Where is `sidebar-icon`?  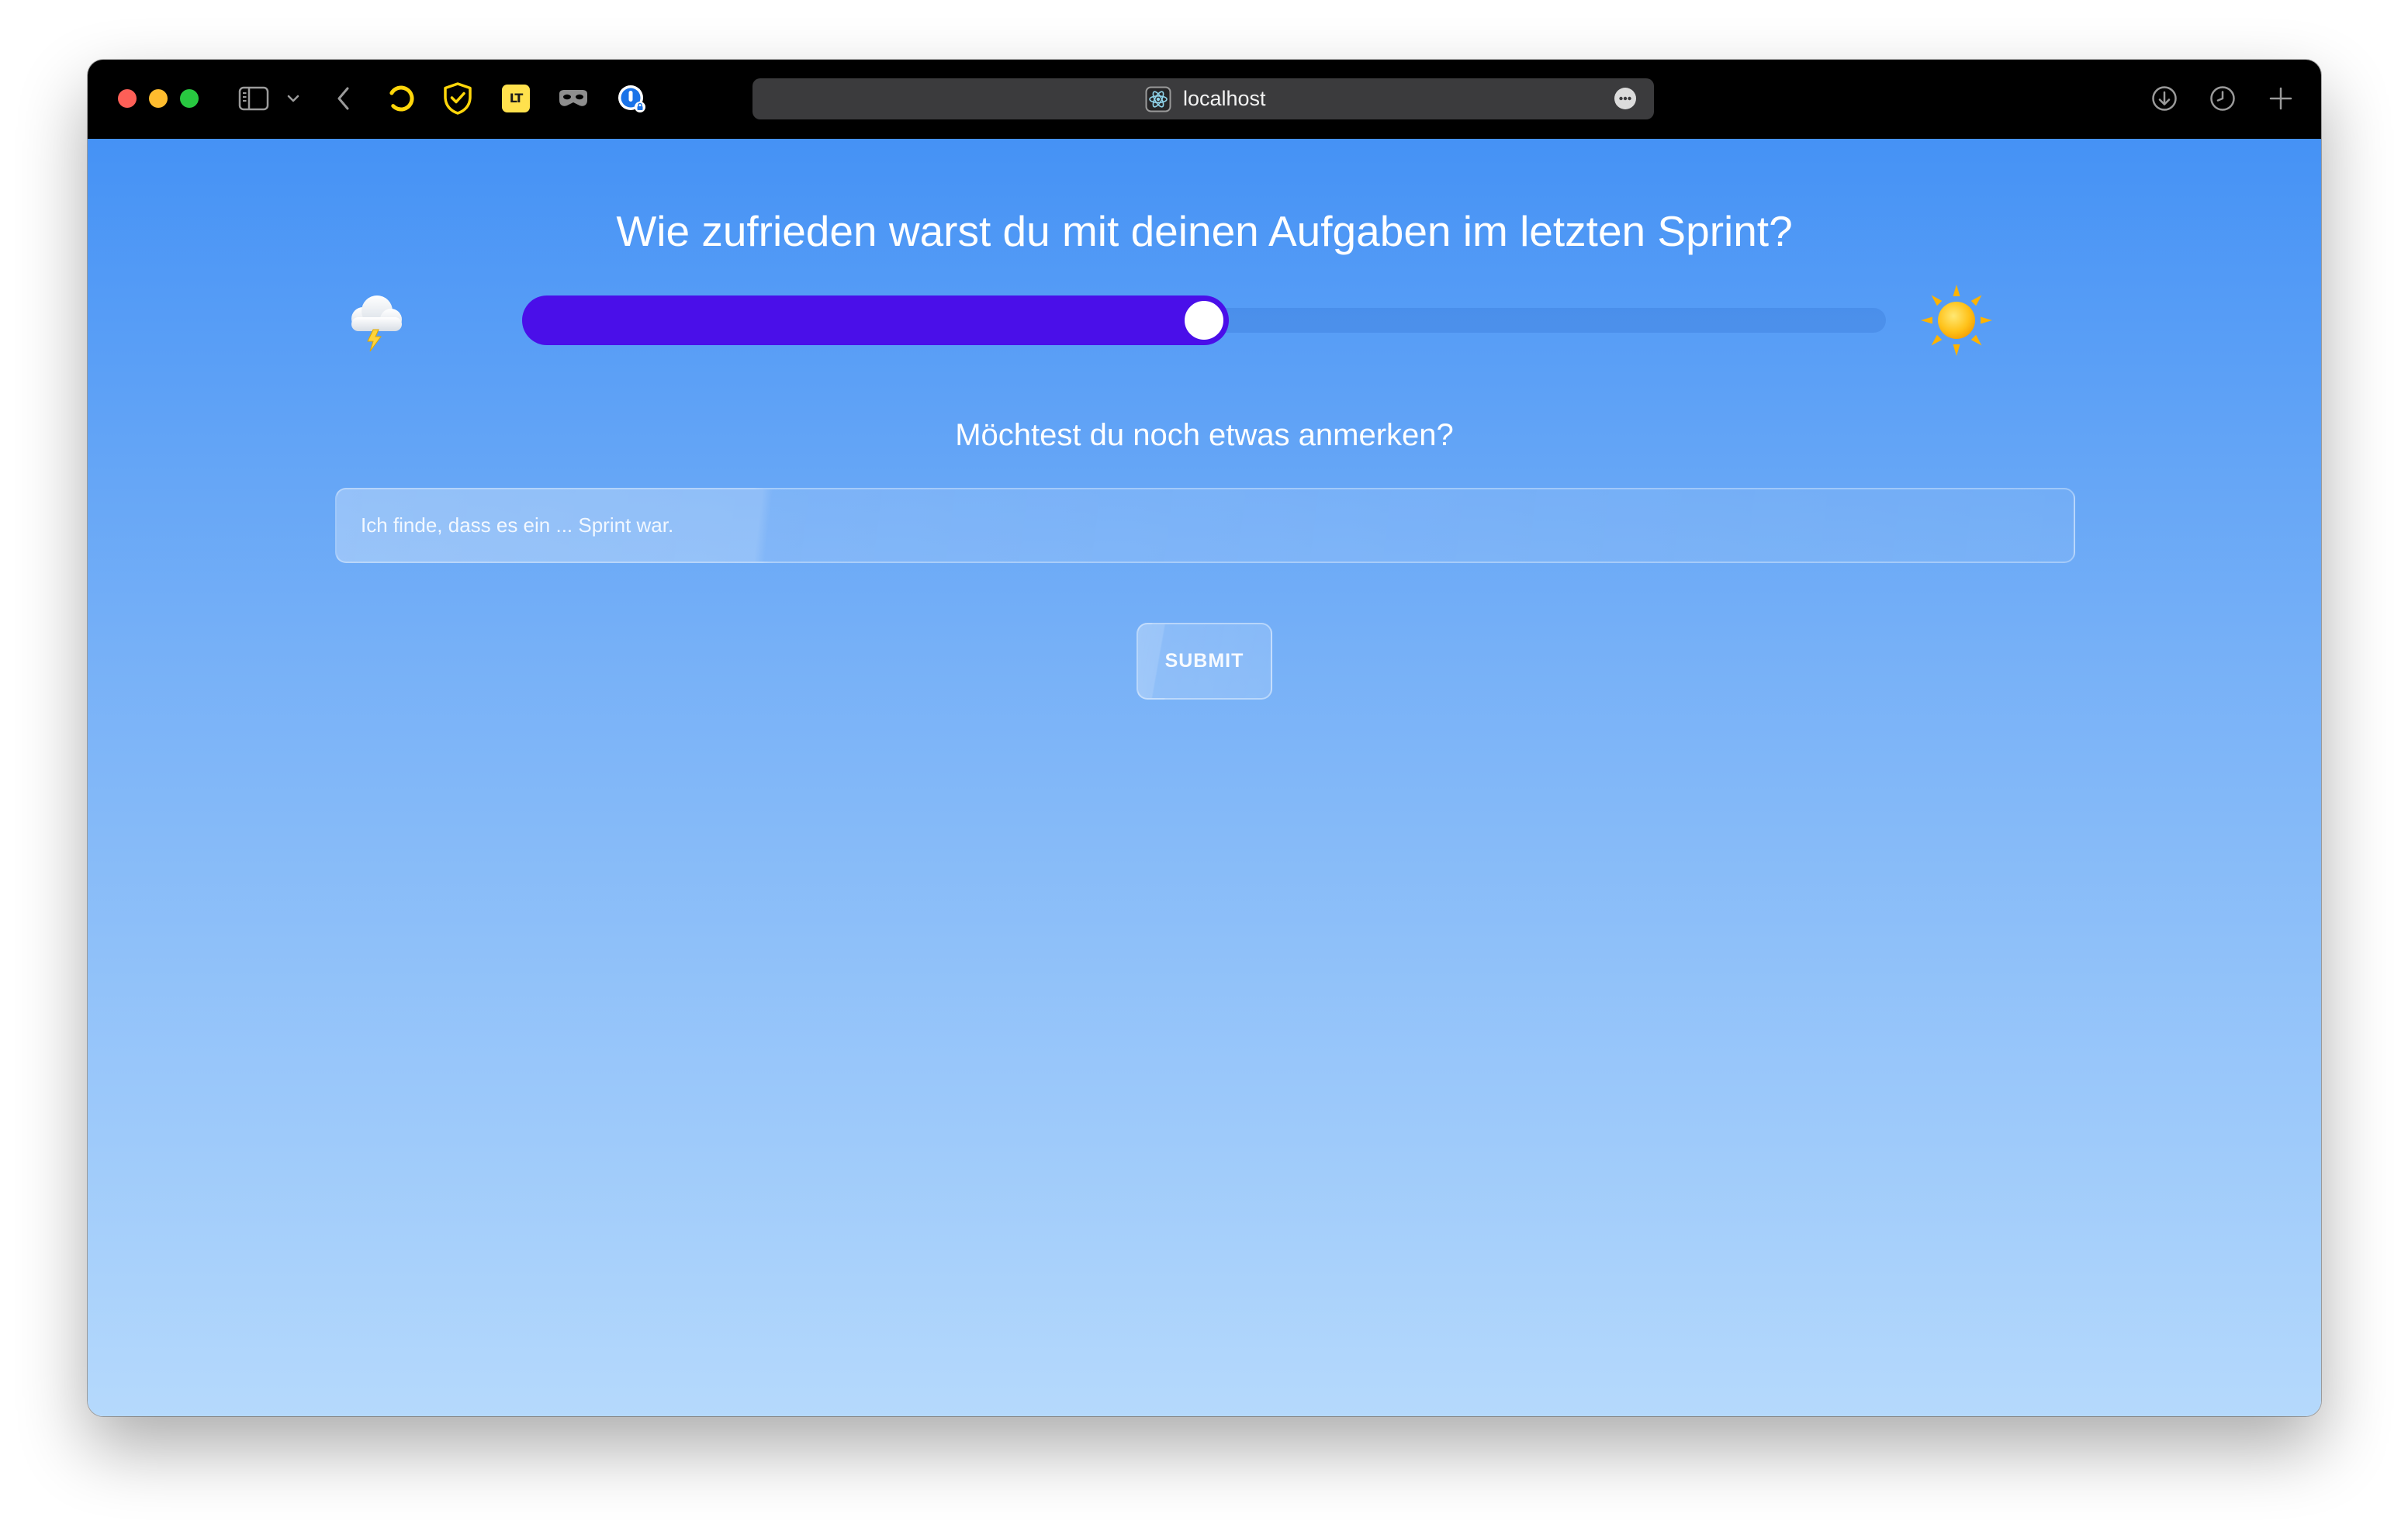
sidebar-icon is located at coordinates (253, 98).